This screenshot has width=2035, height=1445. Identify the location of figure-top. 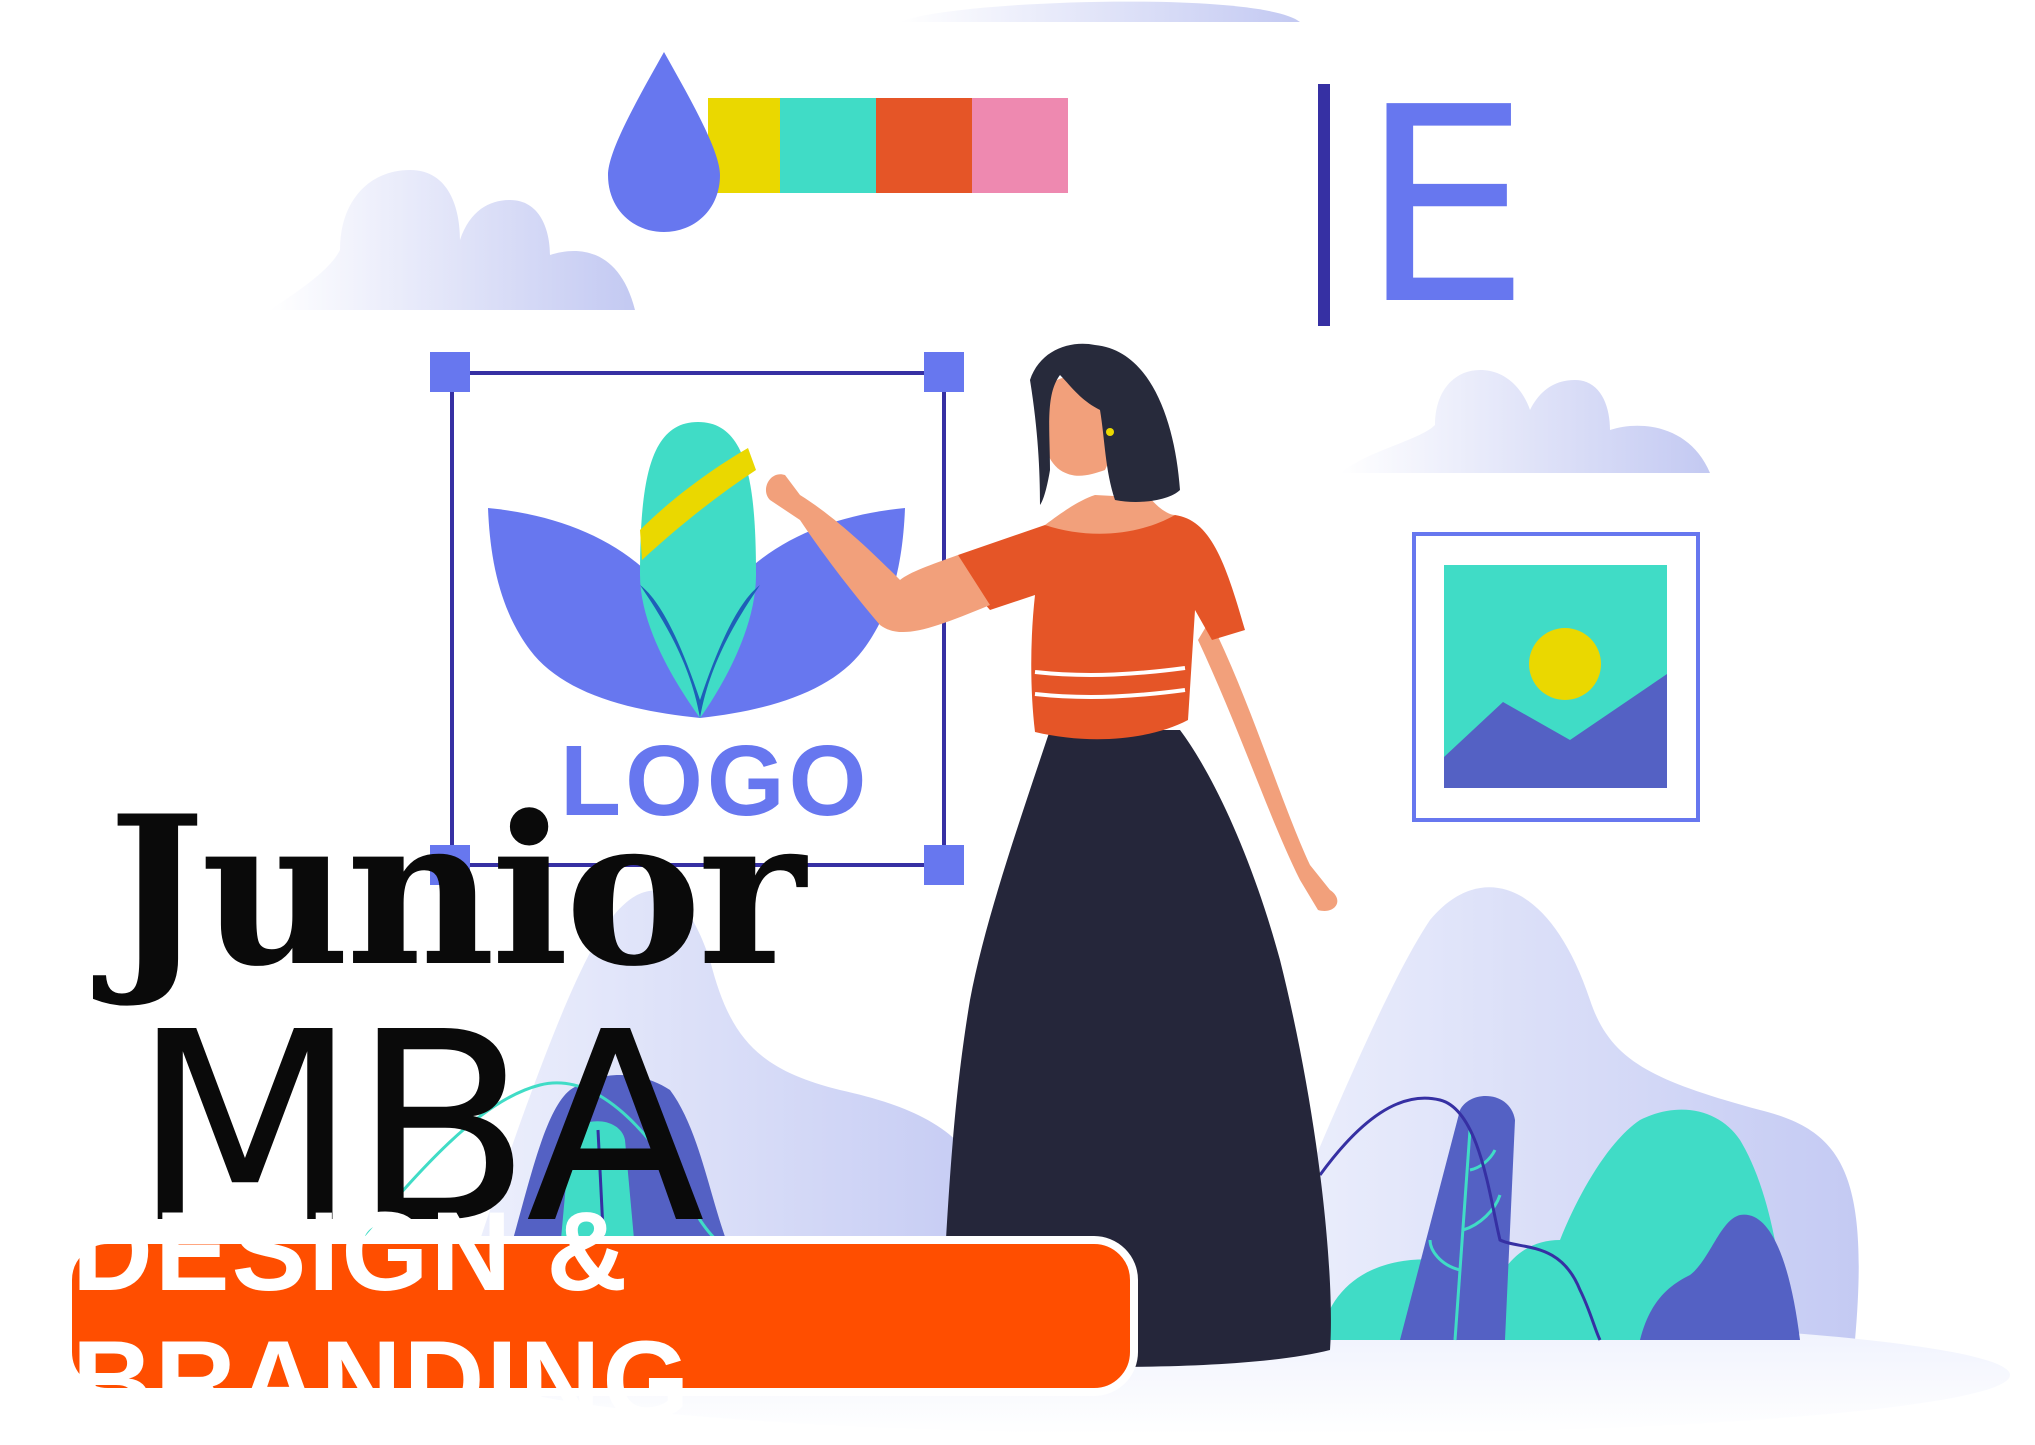
(1101, 627).